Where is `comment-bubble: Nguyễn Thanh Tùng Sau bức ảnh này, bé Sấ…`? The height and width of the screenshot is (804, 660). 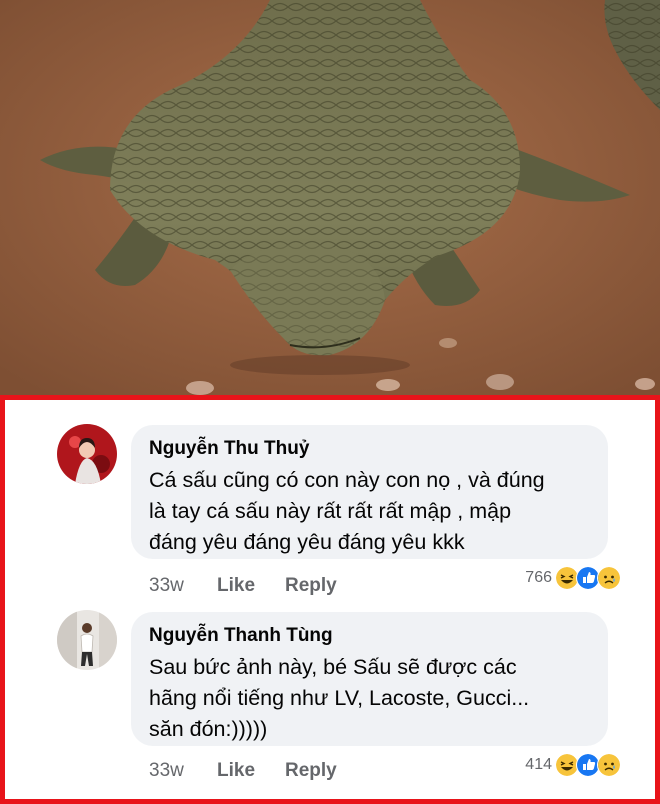 comment-bubble: Nguyễn Thanh Tùng Sau bức ảnh này, bé Sấ… is located at coordinates (369, 679).